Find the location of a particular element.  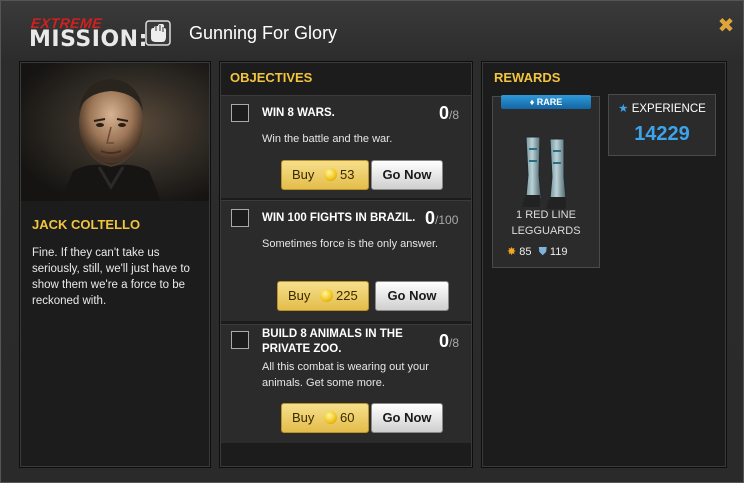

attack-icon: ✸ is located at coordinates (512, 252).